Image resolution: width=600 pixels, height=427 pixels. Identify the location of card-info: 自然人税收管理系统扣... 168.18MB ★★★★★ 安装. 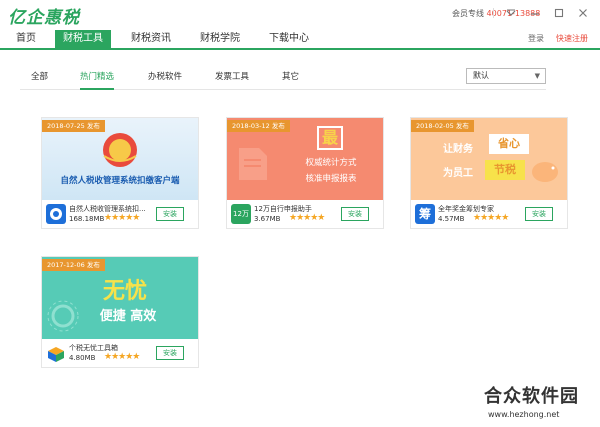
(120, 215).